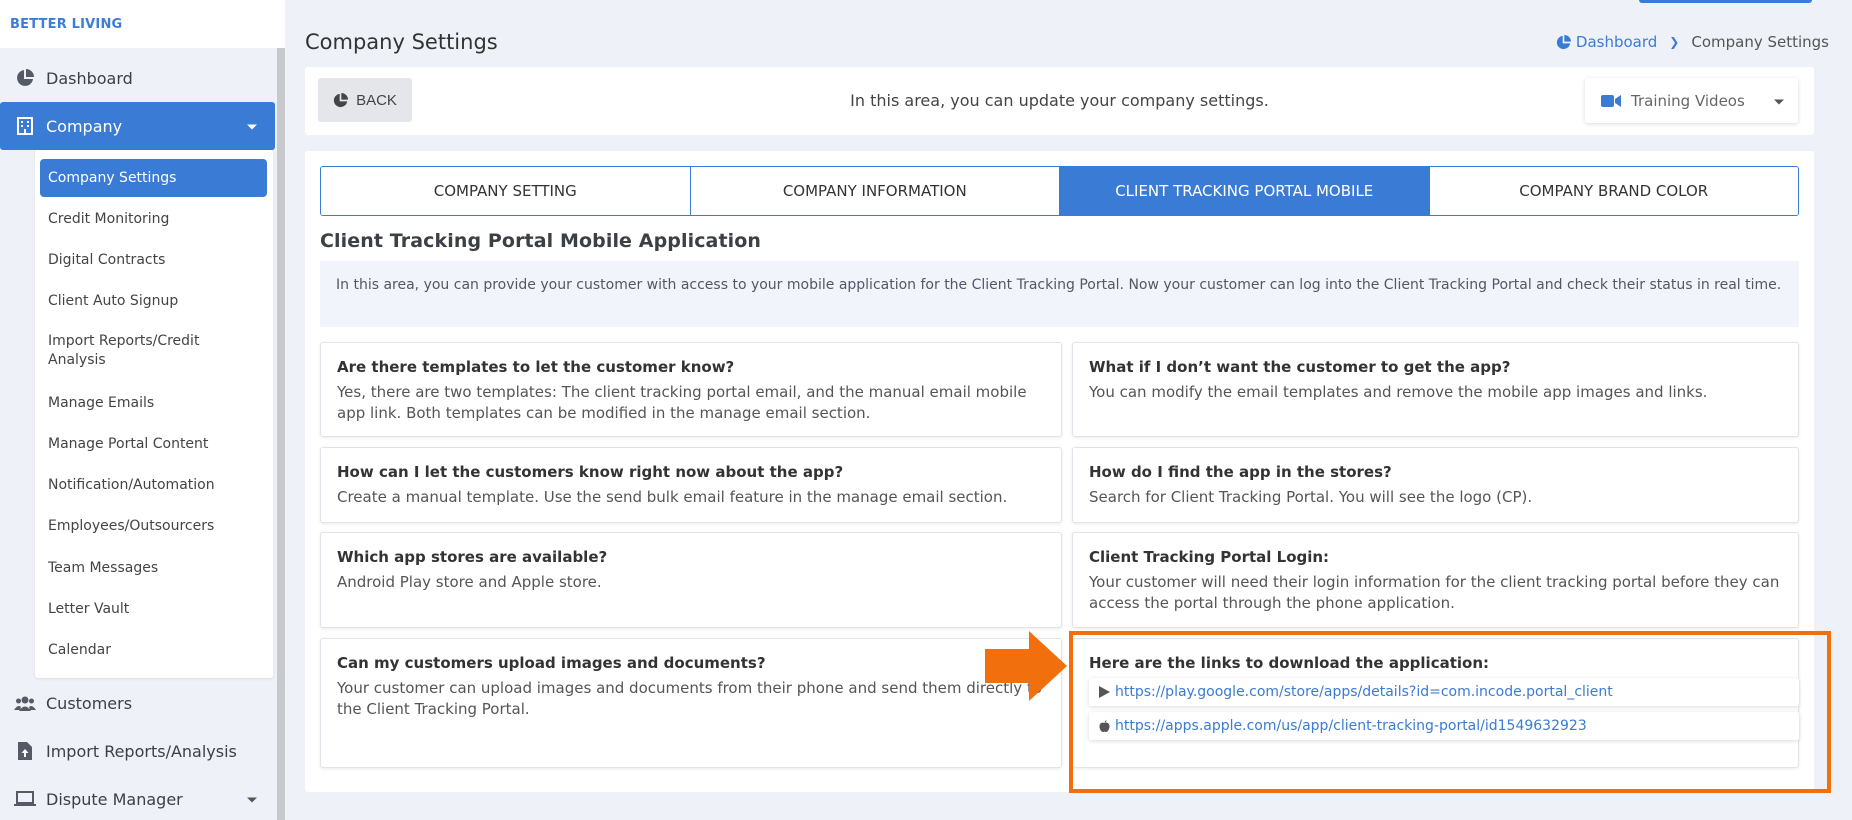 Image resolution: width=1852 pixels, height=820 pixels. Describe the element at coordinates (1725, 1) in the screenshot. I see `top-accent-bar` at that location.